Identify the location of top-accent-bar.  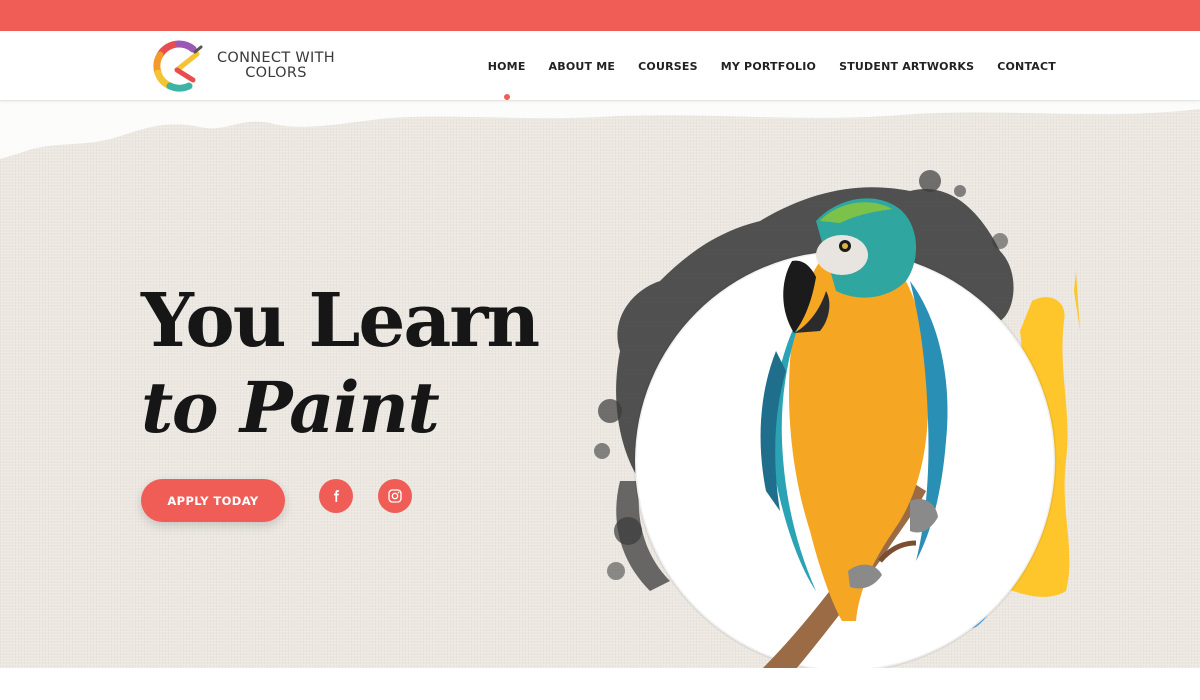
(600, 15).